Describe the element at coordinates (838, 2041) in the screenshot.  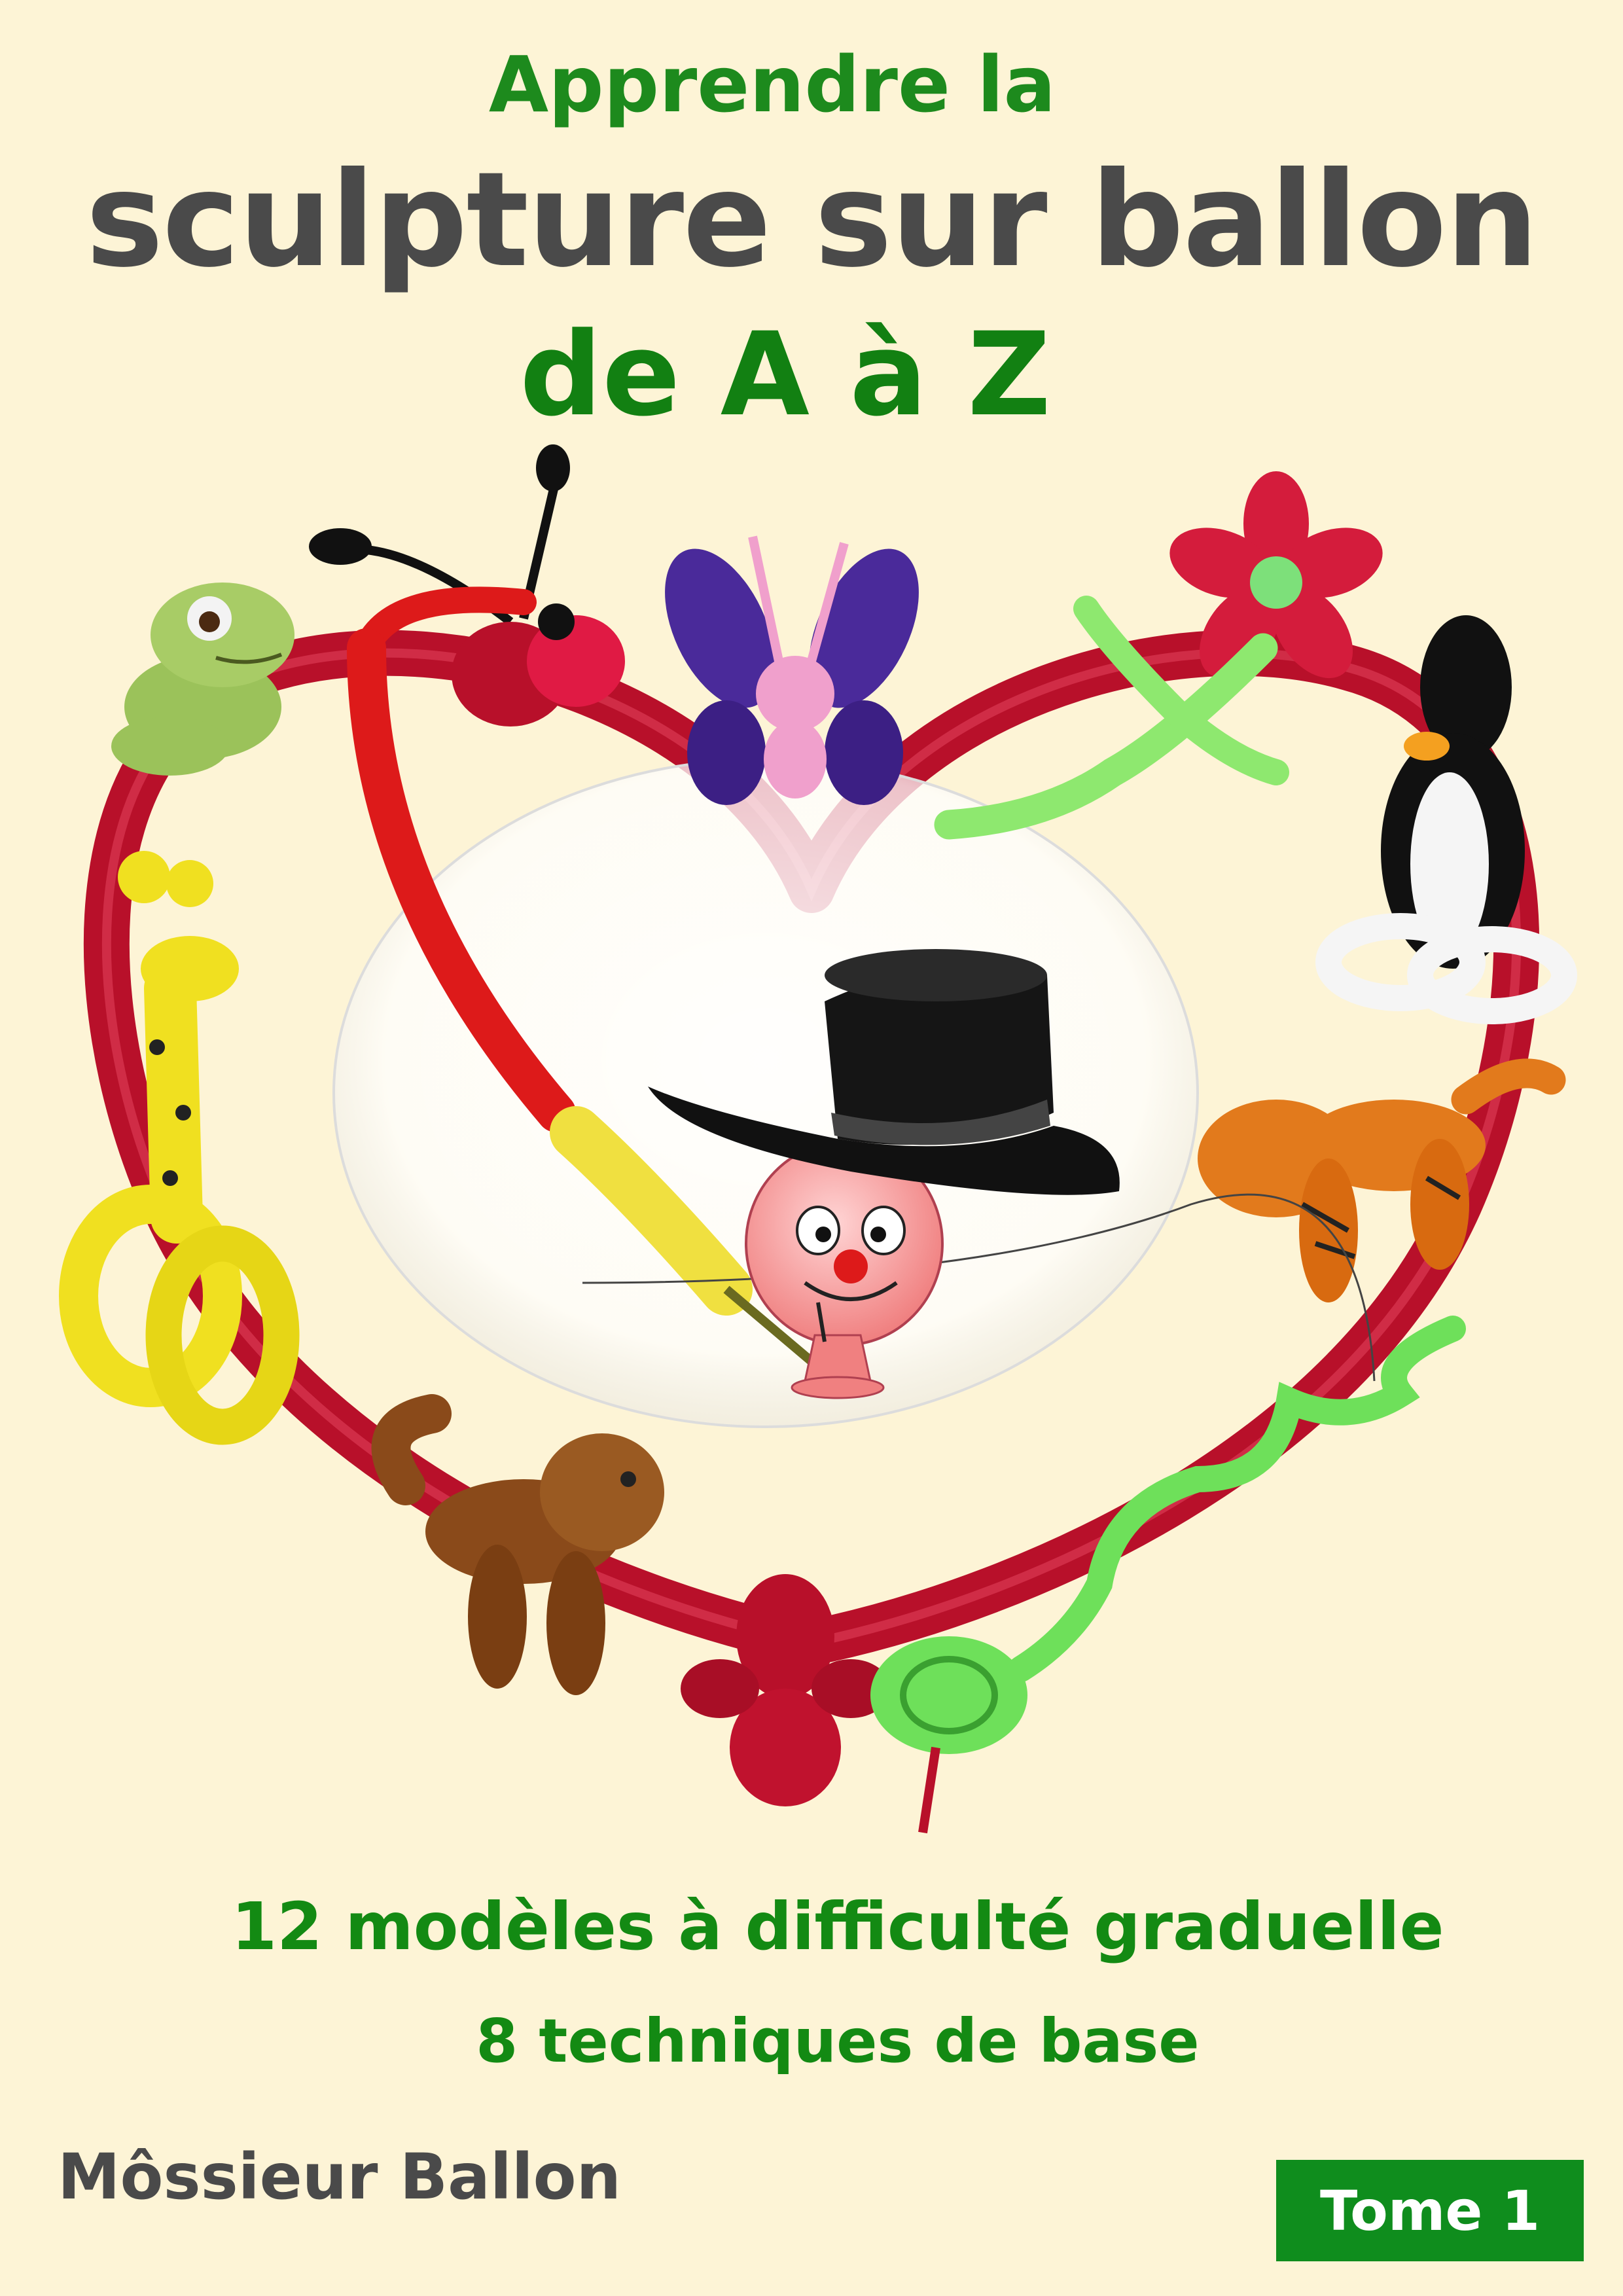
I see `subtitle-techniques: 8 techniques de base` at that location.